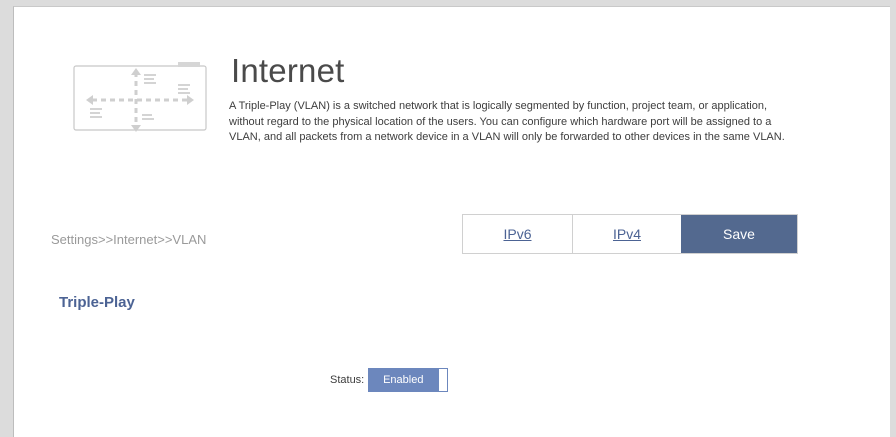  Describe the element at coordinates (140, 97) in the screenshot. I see `network-map-icon` at that location.